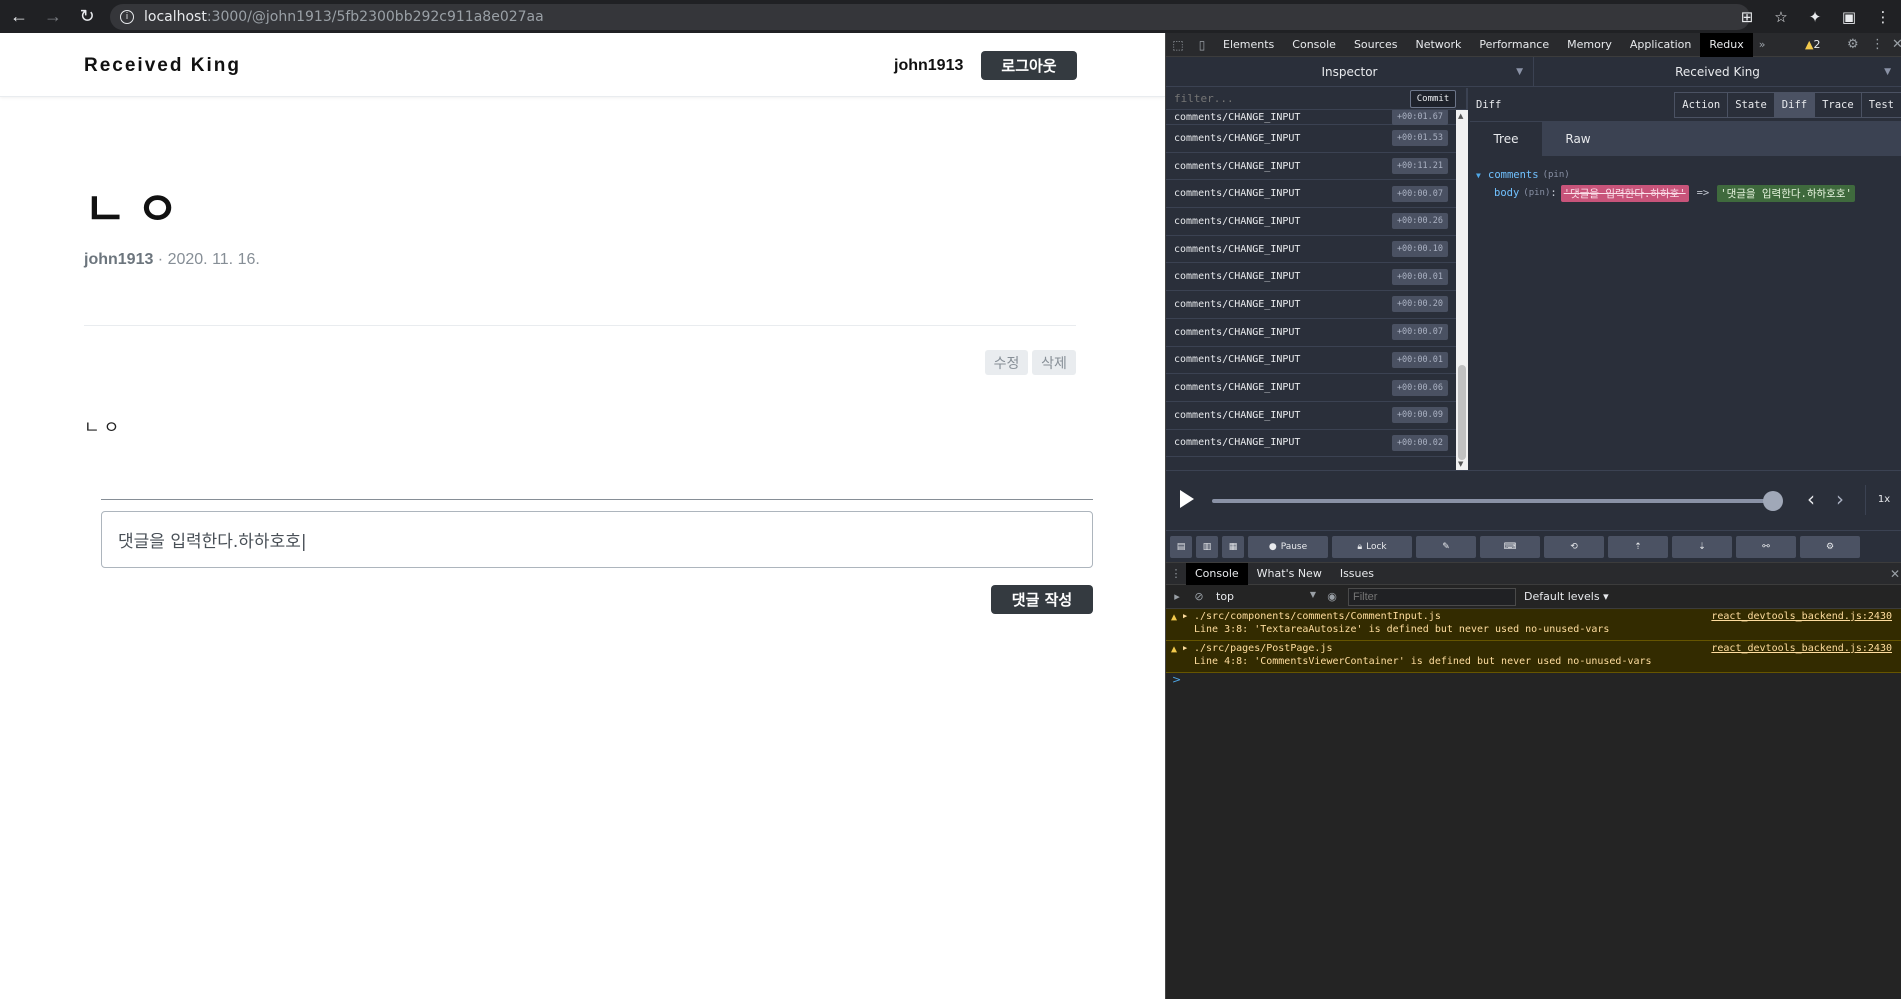 The image size is (1901, 999). What do you see at coordinates (1178, 45) in the screenshot?
I see `inspect-element-icon: ⬚` at bounding box center [1178, 45].